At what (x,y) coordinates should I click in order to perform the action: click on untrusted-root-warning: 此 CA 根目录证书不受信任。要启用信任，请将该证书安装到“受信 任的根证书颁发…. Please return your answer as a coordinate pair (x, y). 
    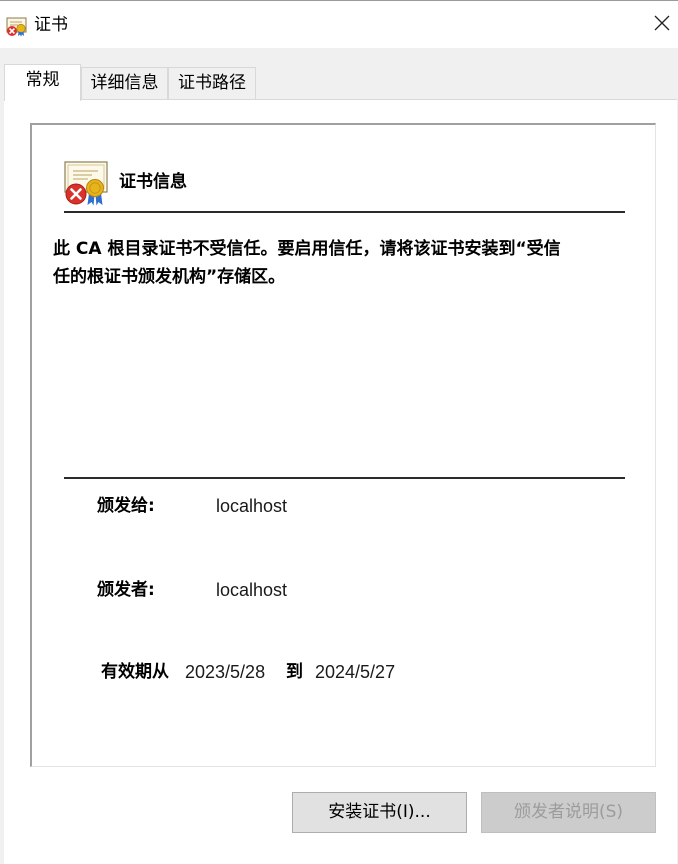
    Looking at the image, I should click on (333, 263).